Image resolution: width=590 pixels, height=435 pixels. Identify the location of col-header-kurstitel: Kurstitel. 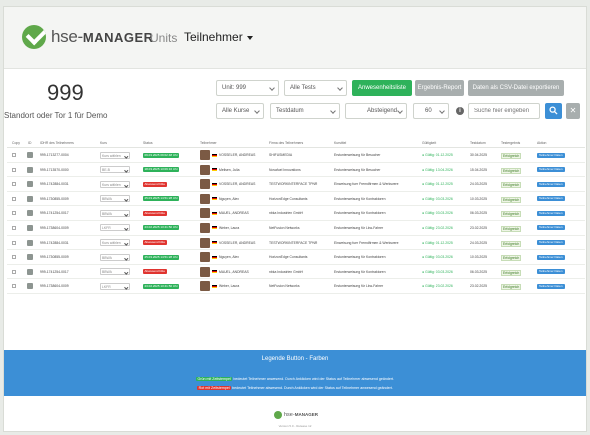
(340, 143).